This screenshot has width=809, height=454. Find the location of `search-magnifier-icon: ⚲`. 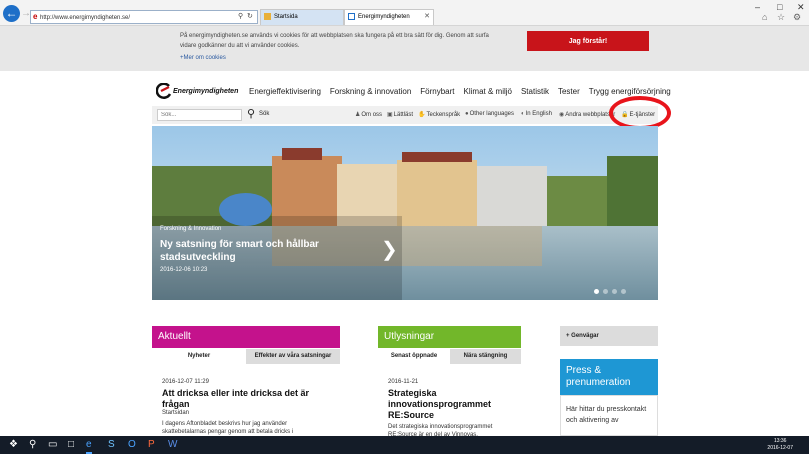

search-magnifier-icon: ⚲ is located at coordinates (251, 113).